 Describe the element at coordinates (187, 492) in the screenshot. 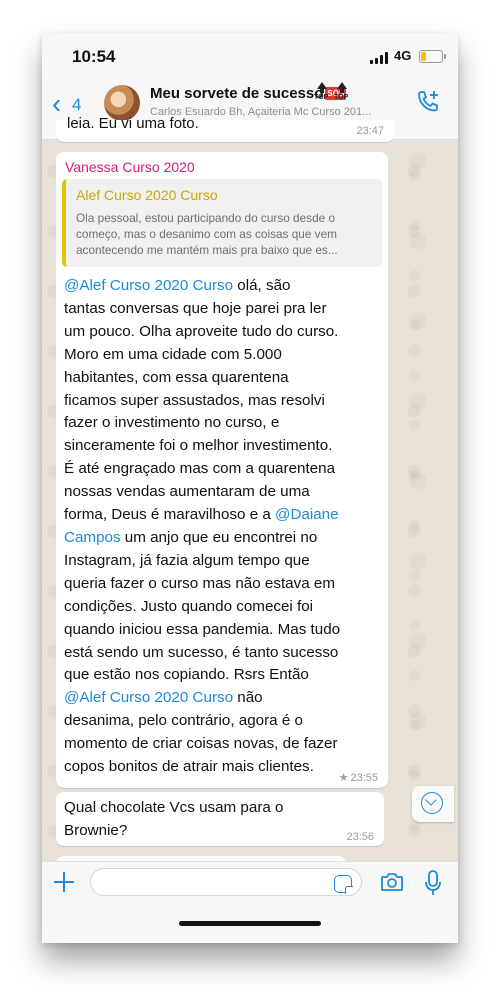

I see `message-line: nossas vendas aumentaram de uma` at that location.